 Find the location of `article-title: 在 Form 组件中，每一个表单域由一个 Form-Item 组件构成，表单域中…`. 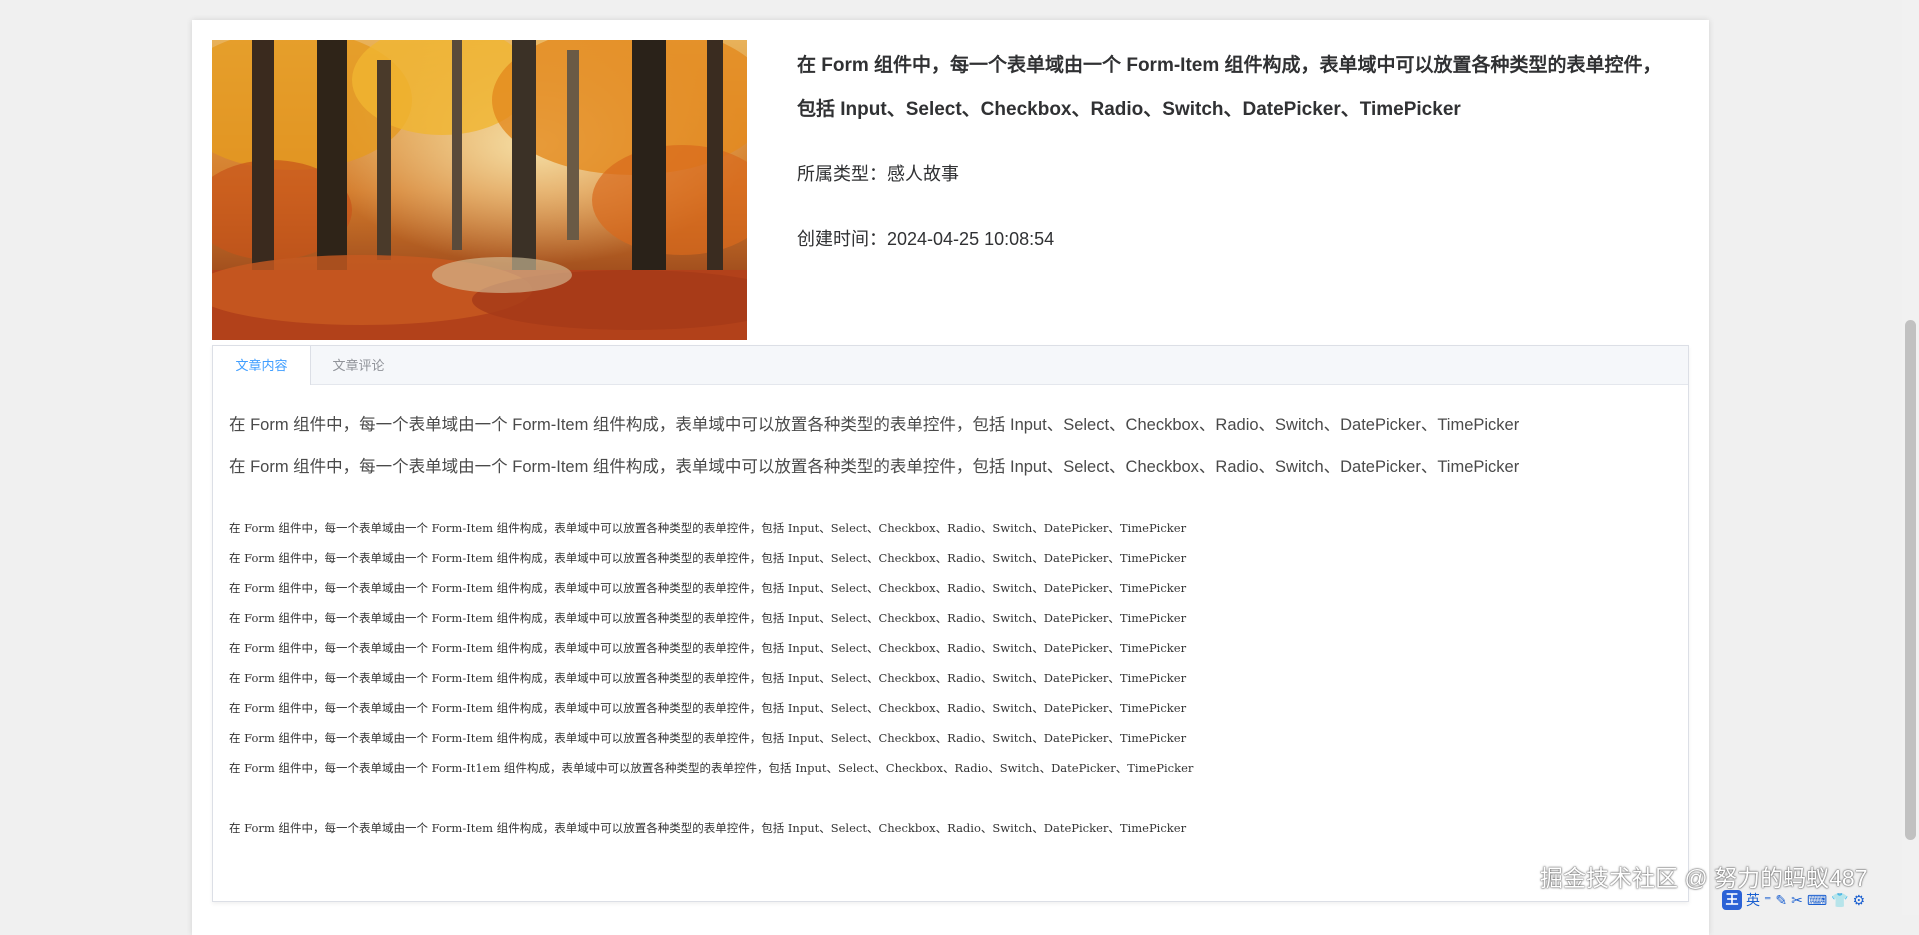

article-title: 在 Form 组件中，每一个表单域由一个 Form-Item 组件构成，表单域中… is located at coordinates (1229, 87).